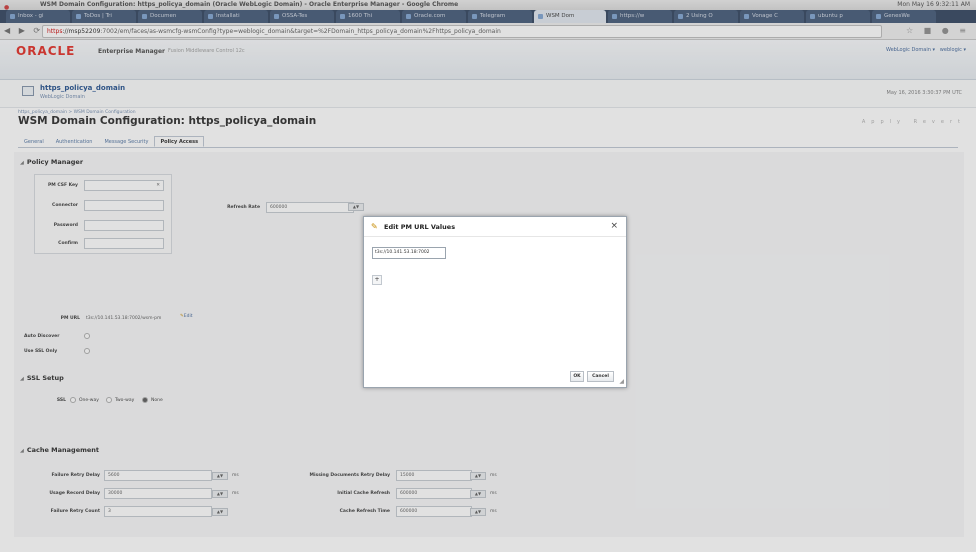 The width and height of the screenshot is (976, 552). What do you see at coordinates (600, 376) in the screenshot?
I see `cancel-button: Cancel` at bounding box center [600, 376].